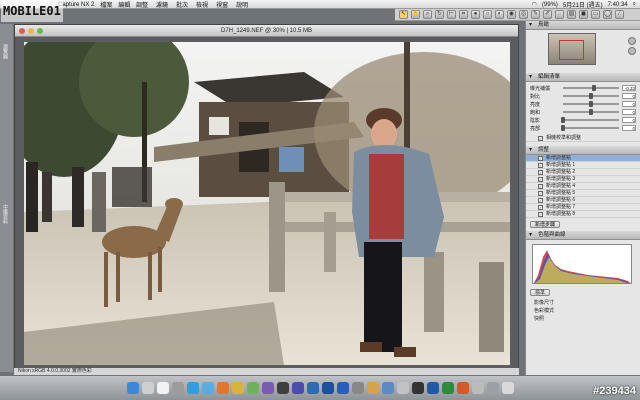  What do you see at coordinates (106, 4) in the screenshot?
I see `menu-file: 檔案` at bounding box center [106, 4].